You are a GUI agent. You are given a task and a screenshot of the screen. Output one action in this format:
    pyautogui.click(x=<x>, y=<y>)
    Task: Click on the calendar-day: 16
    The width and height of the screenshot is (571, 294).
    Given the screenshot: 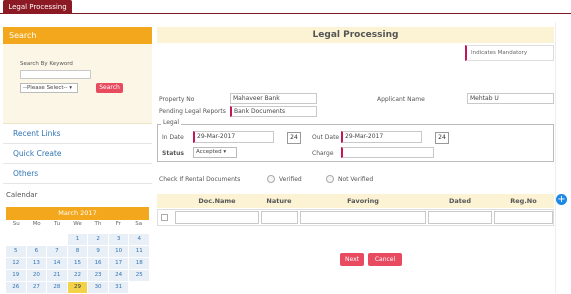 What is the action you would take?
    pyautogui.click(x=98, y=263)
    